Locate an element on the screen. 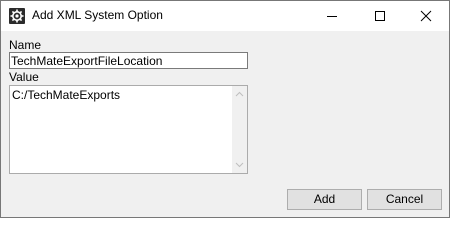 The image size is (450, 240). title-bar: Add XML System Option is located at coordinates (225, 16).